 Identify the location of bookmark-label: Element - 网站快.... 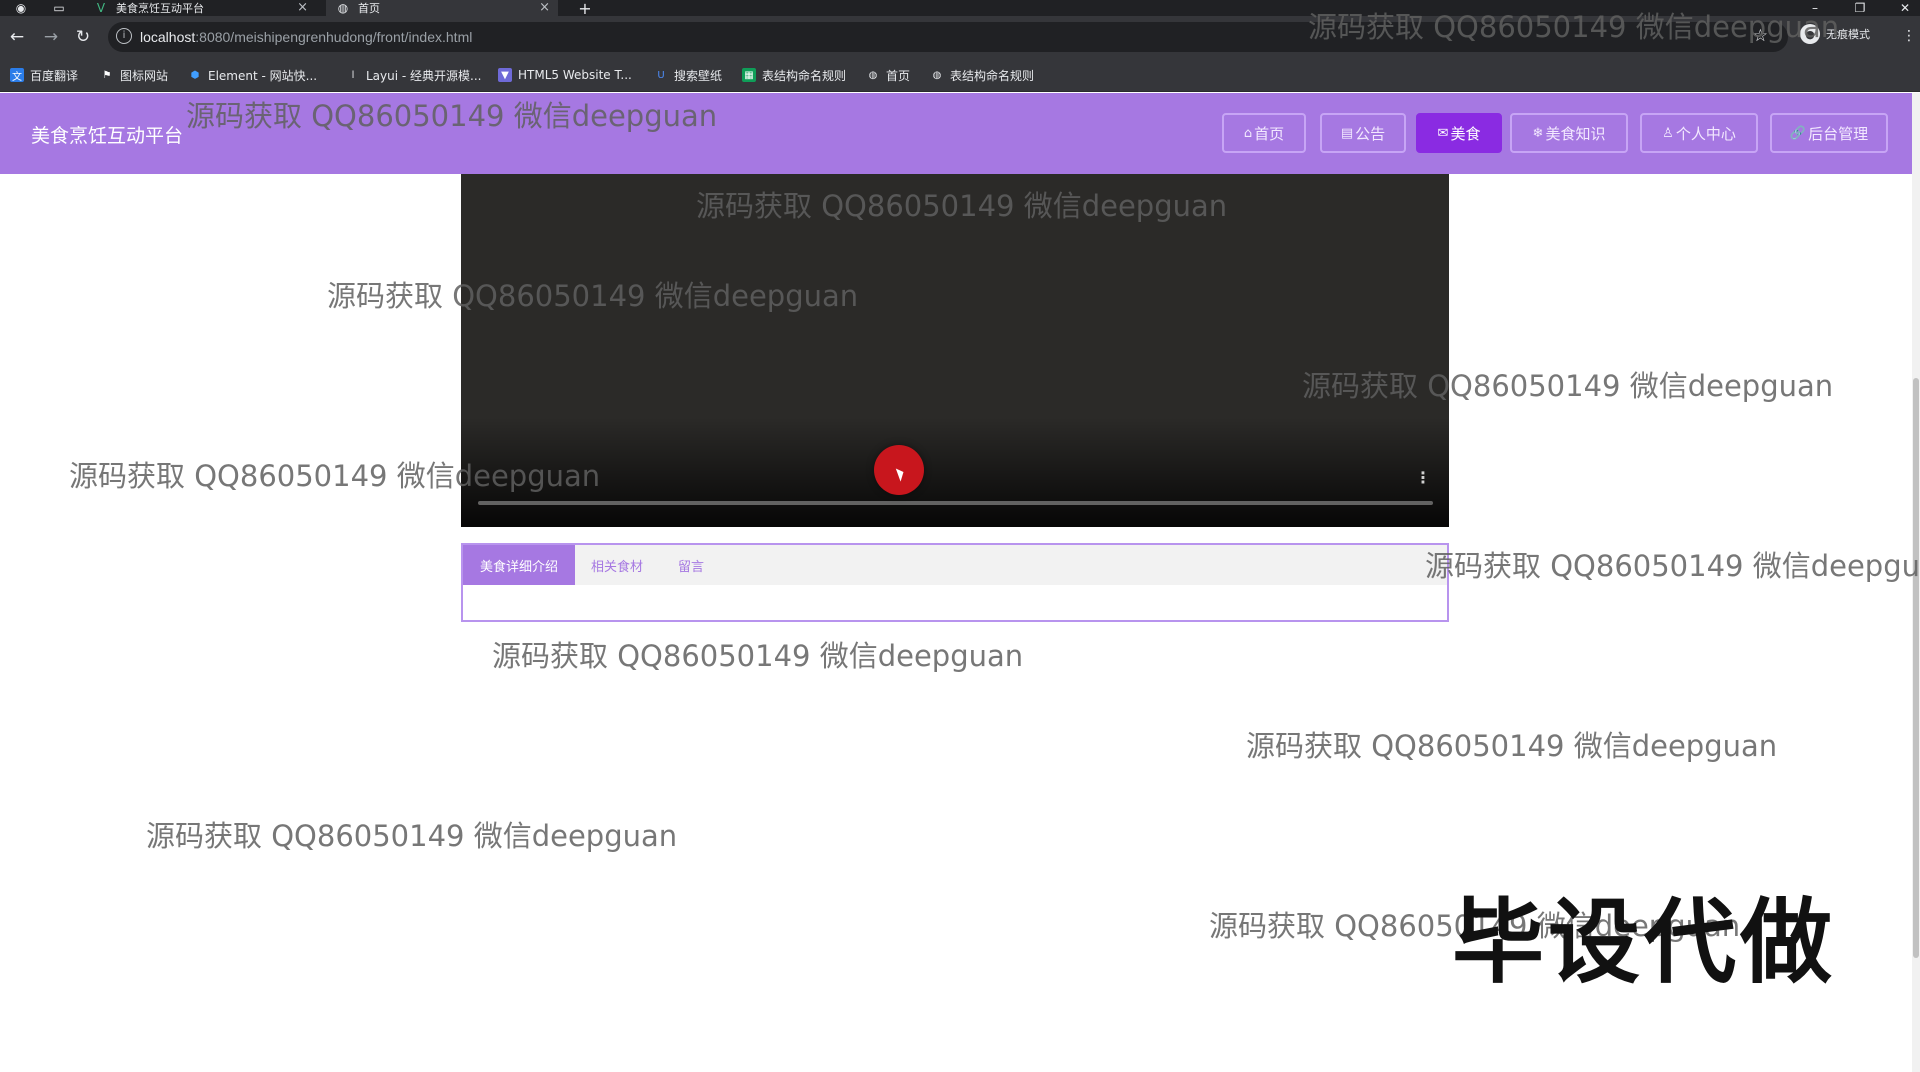
(263, 75).